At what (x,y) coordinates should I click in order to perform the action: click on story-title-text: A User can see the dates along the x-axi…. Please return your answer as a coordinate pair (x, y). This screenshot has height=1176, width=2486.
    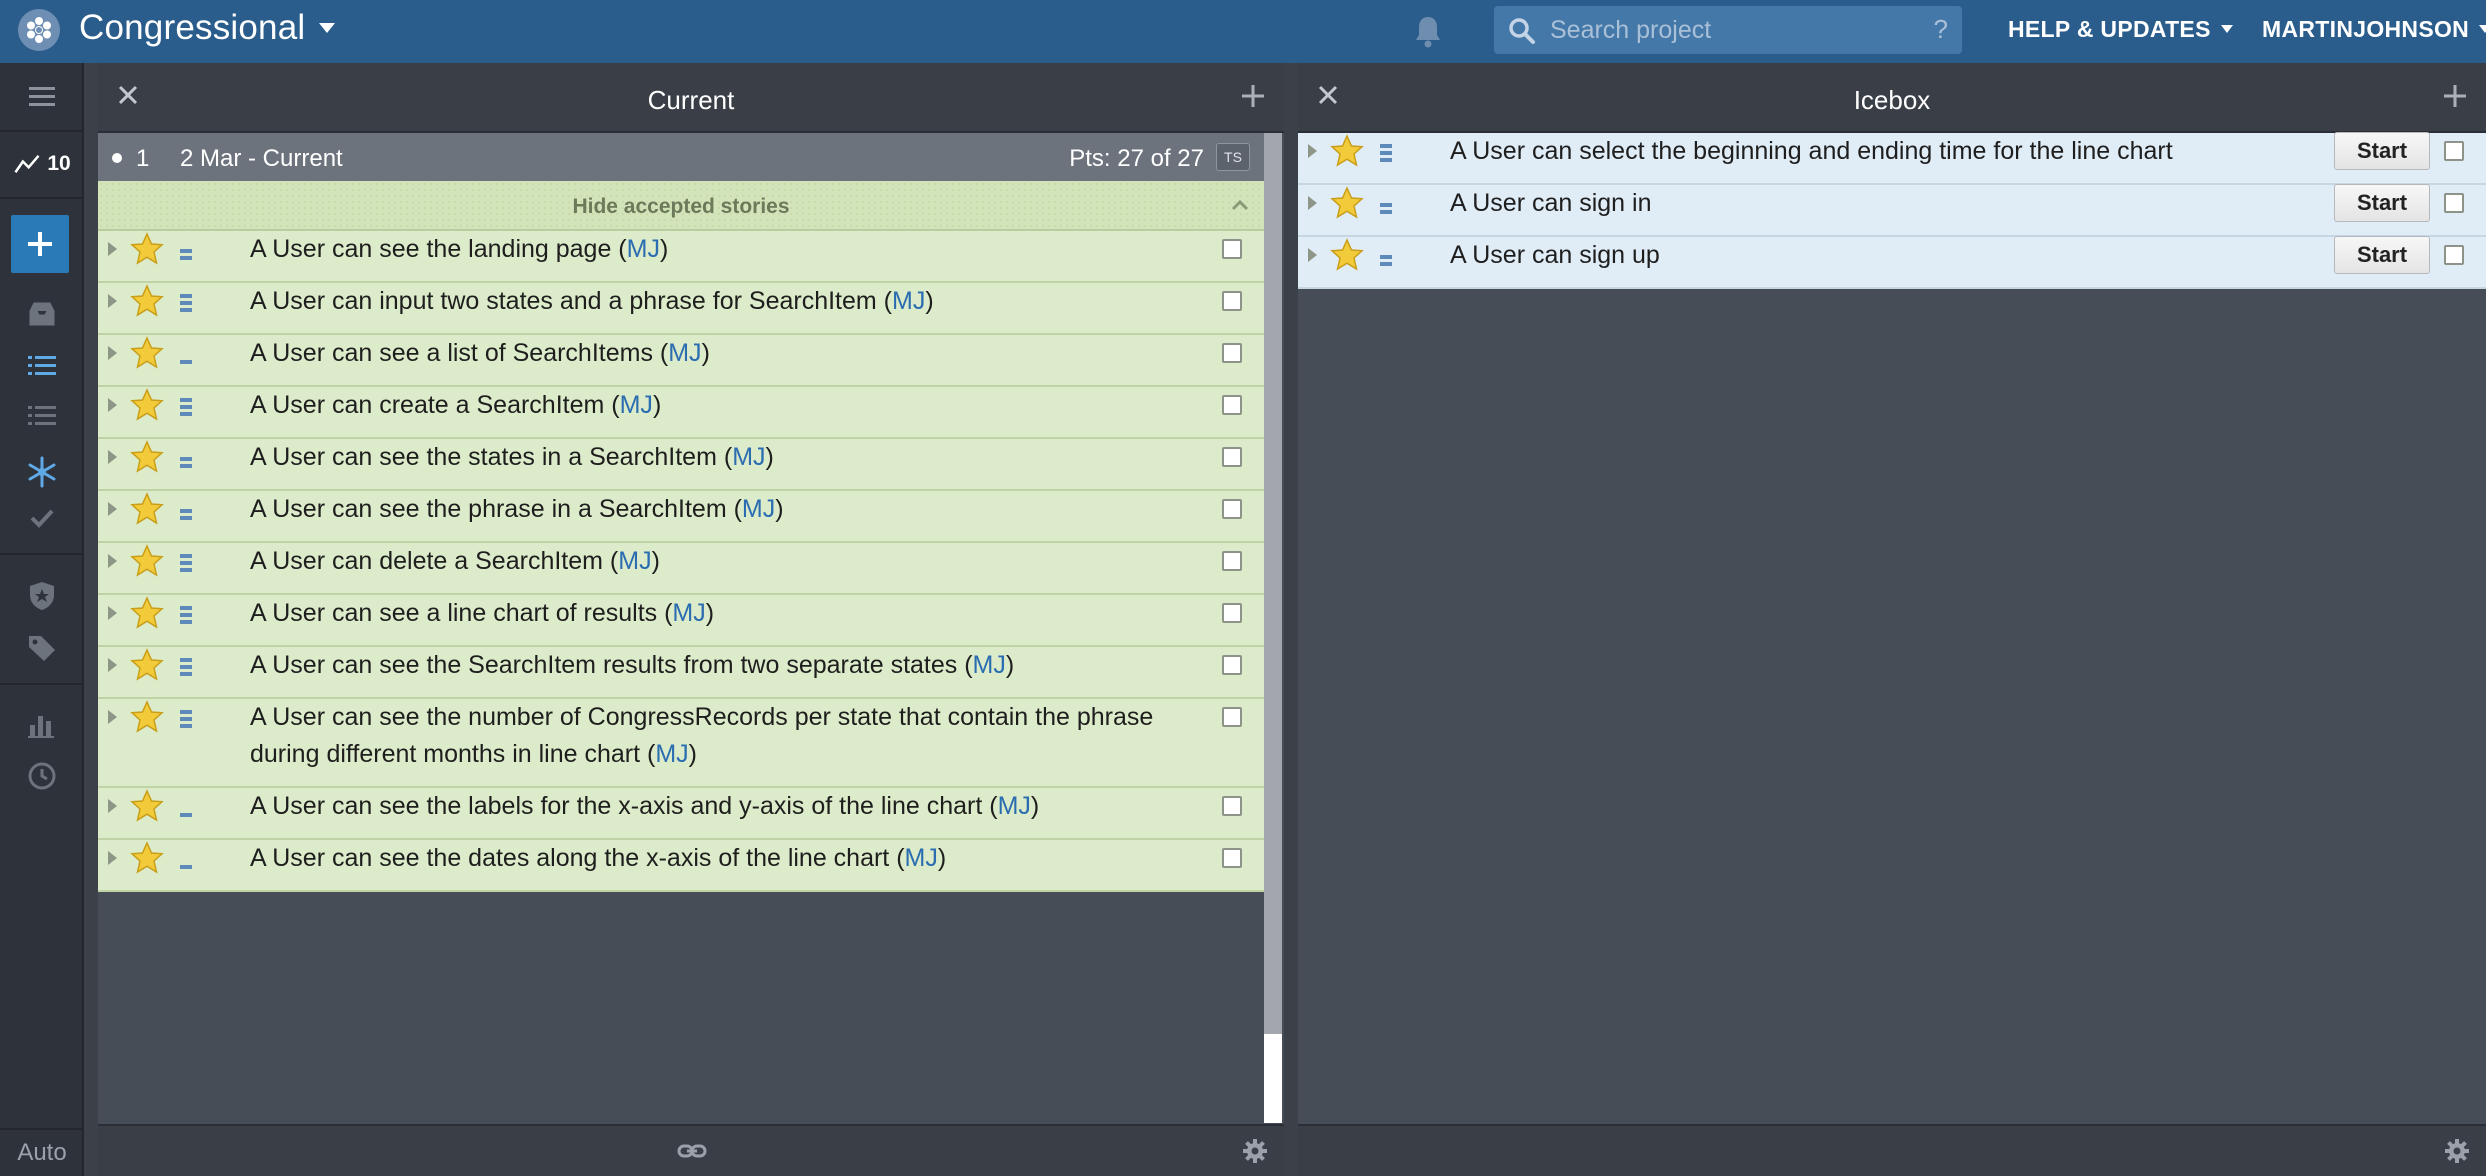
    Looking at the image, I should click on (577, 858).